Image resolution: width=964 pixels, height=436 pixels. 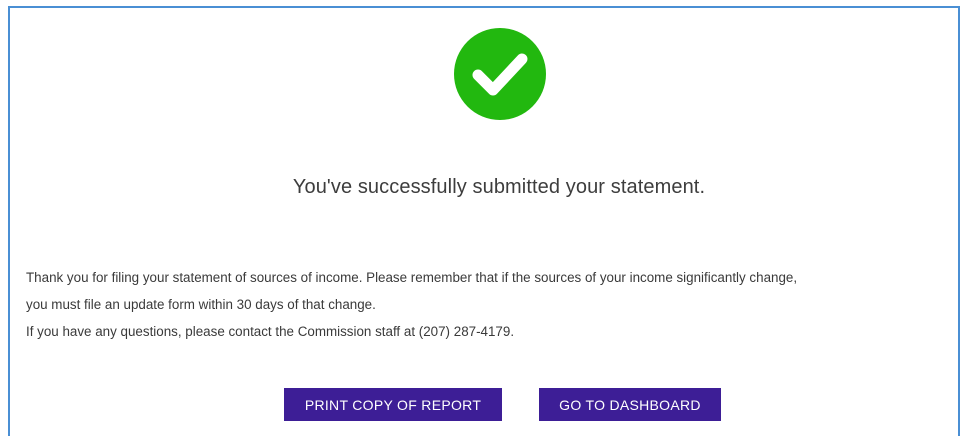 What do you see at coordinates (393, 404) in the screenshot?
I see `print-report-button: PRINT COPY OF REPORT` at bounding box center [393, 404].